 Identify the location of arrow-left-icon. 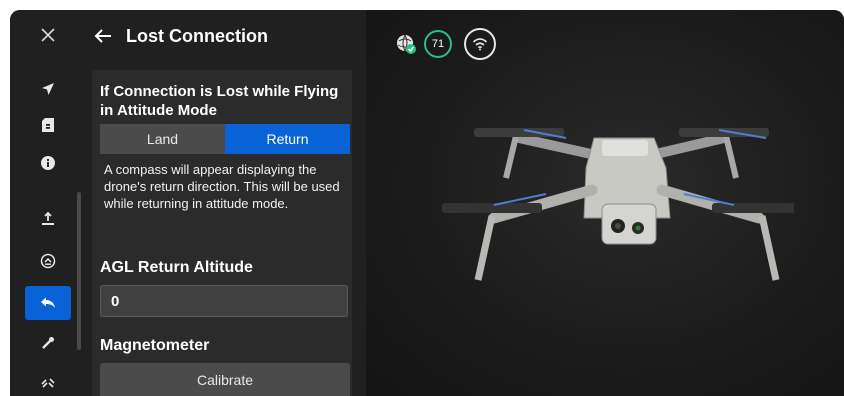
(102, 36).